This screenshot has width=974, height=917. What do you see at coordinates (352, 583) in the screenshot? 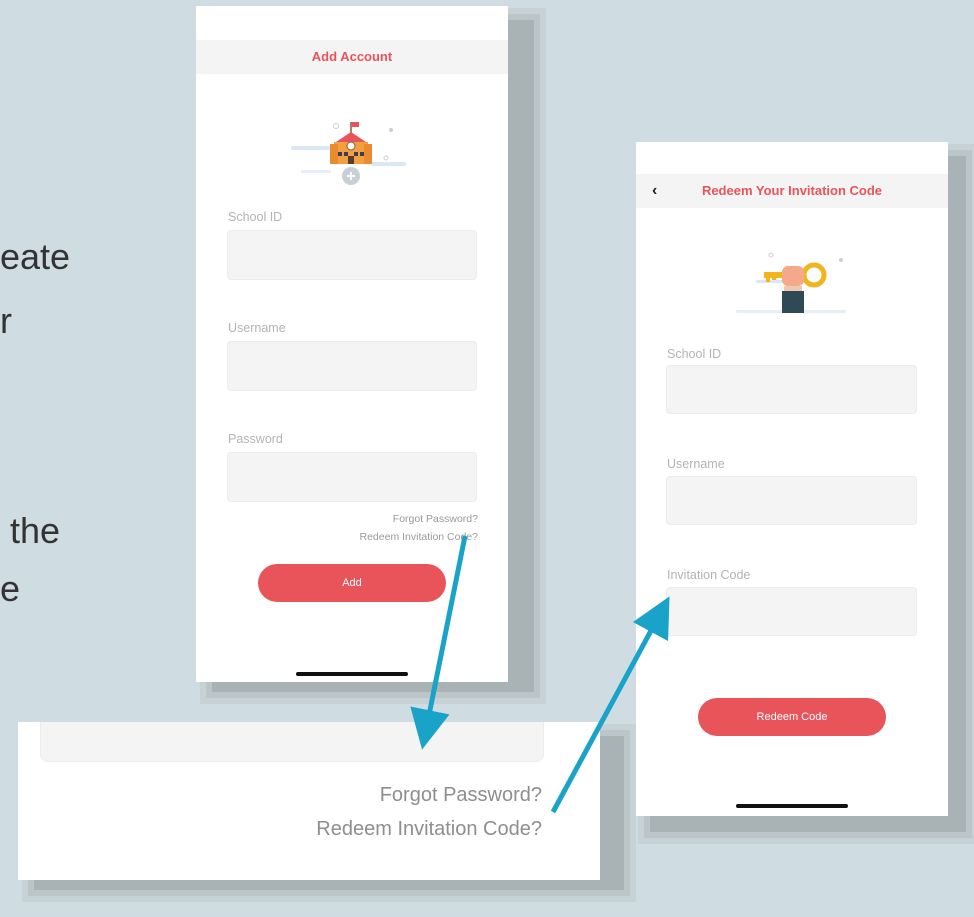
I see `add-button: Add` at bounding box center [352, 583].